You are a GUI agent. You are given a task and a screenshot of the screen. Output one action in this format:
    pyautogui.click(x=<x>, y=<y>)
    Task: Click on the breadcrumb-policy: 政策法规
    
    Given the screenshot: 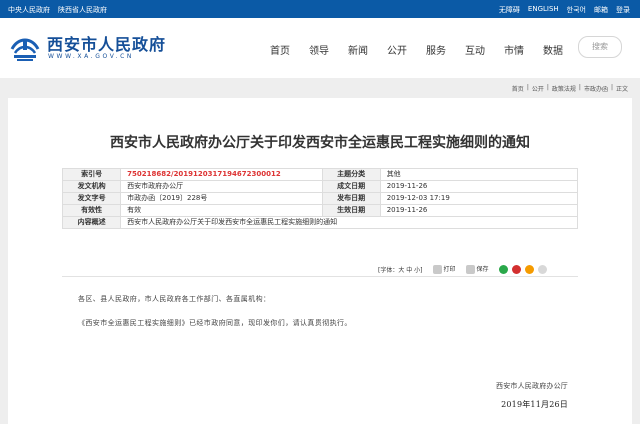 What is the action you would take?
    pyautogui.click(x=564, y=88)
    